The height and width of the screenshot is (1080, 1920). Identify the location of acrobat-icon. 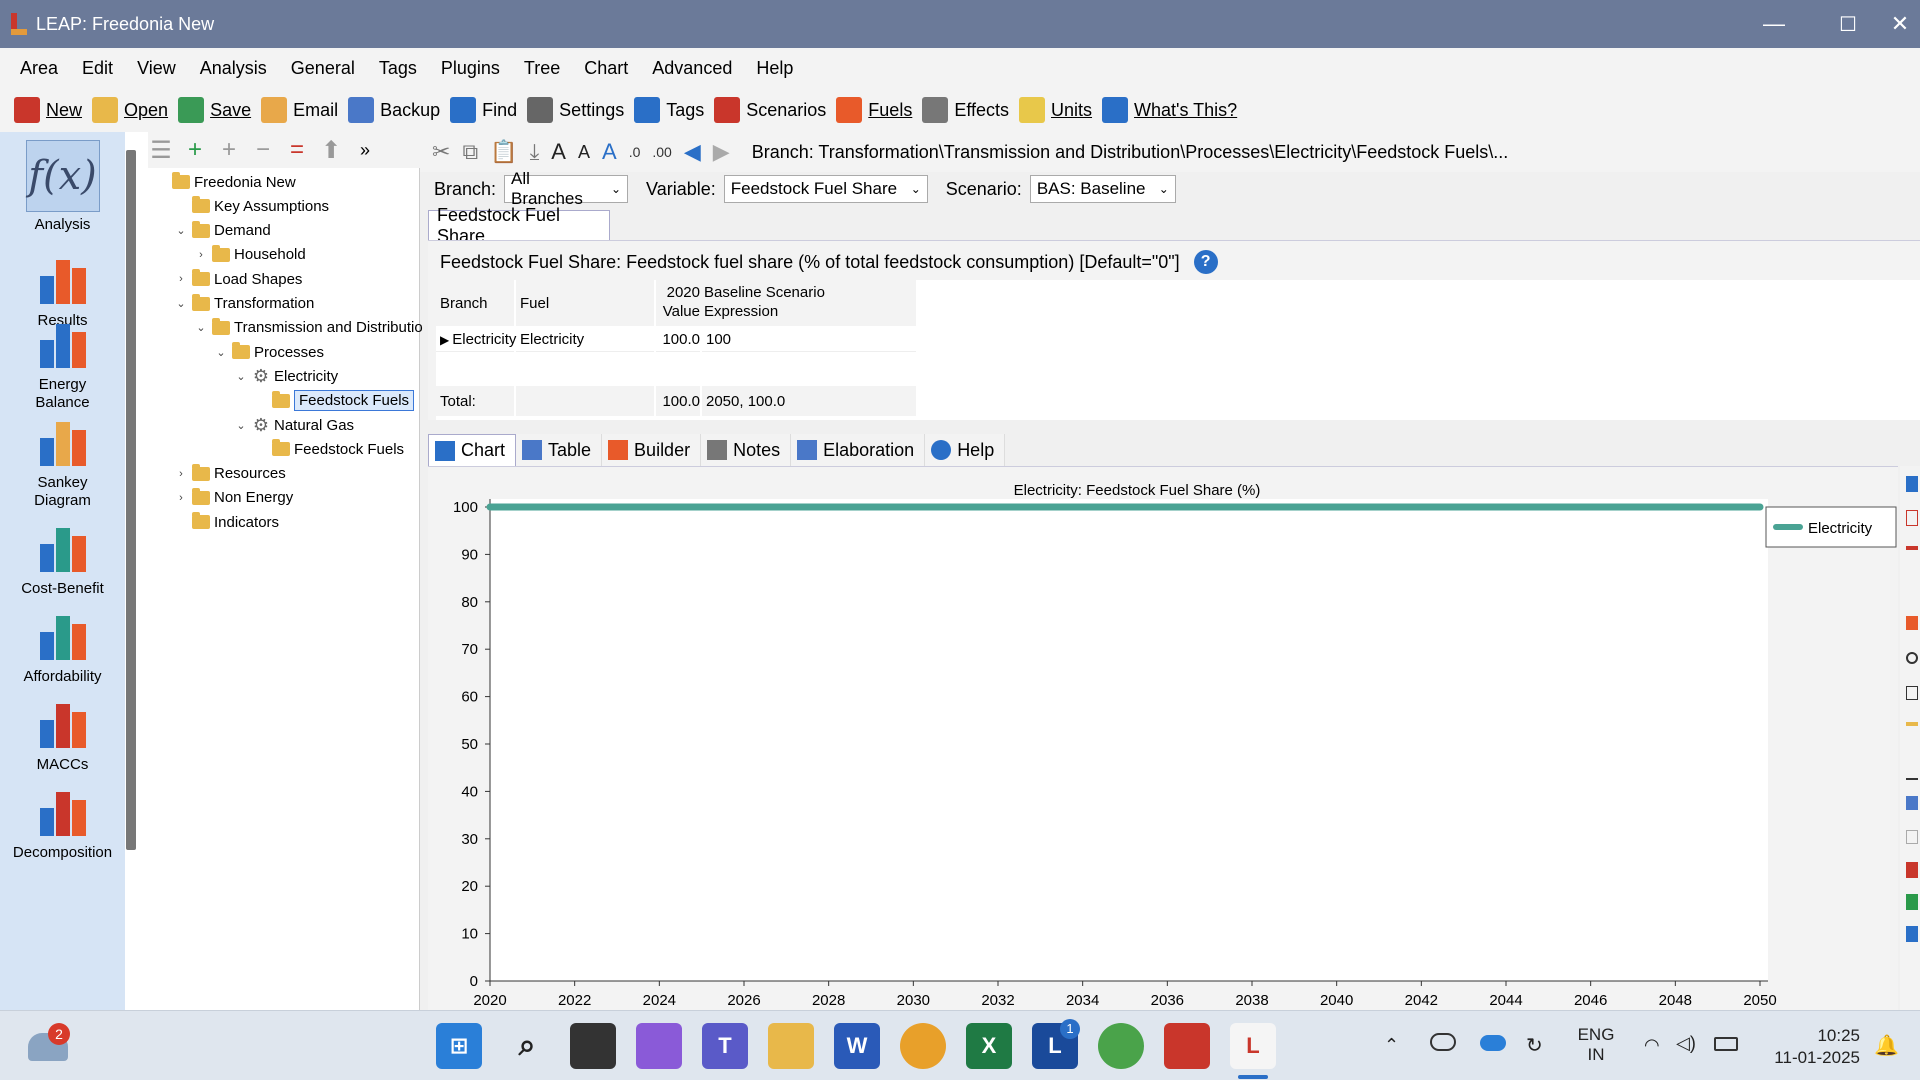
(1187, 1046).